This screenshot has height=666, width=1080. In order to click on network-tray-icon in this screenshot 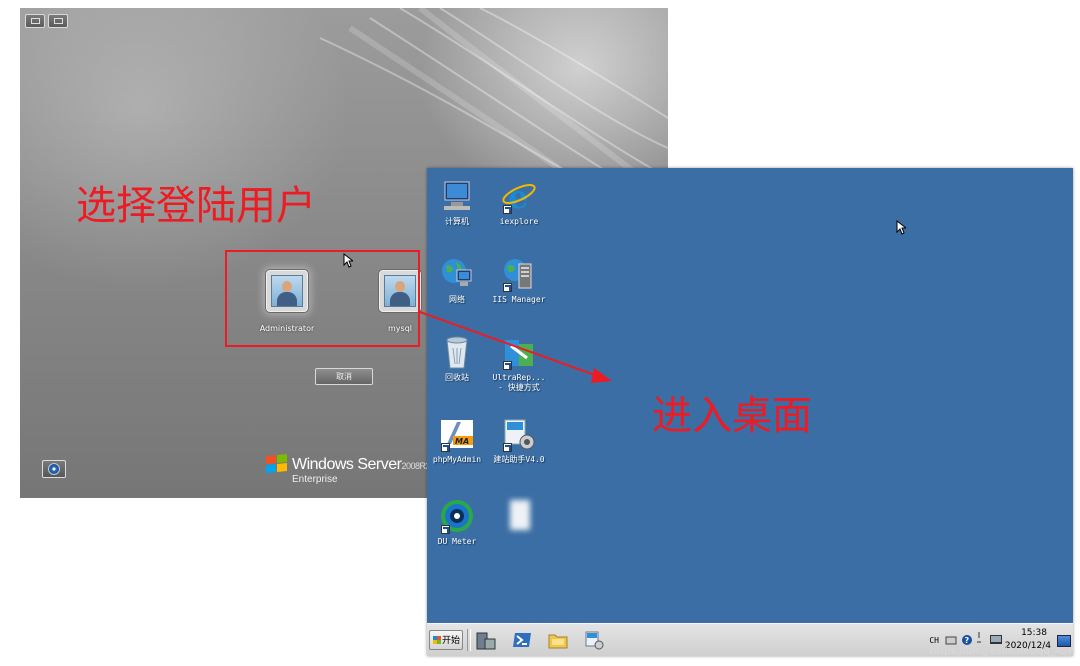, I will do `click(996, 640)`.